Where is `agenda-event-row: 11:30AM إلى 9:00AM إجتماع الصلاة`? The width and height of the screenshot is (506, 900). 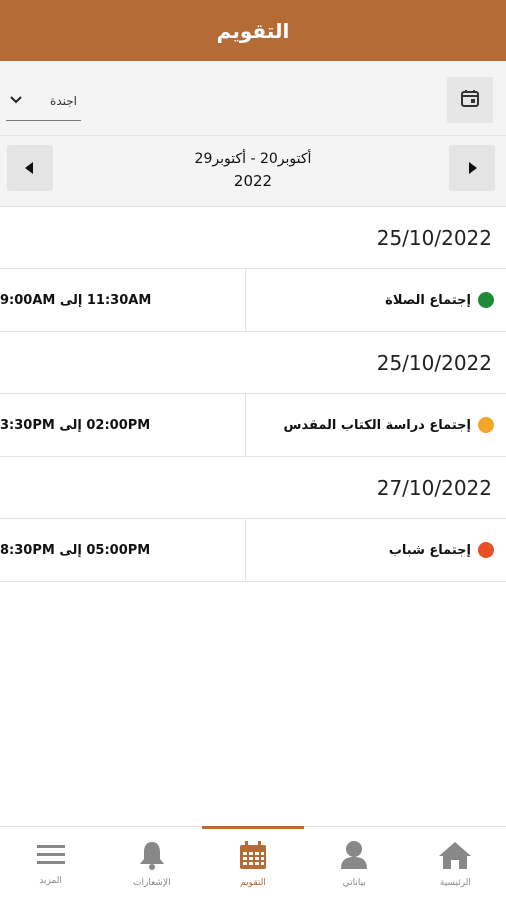 agenda-event-row: 11:30AM إلى 9:00AM إجتماع الصلاة is located at coordinates (253, 300).